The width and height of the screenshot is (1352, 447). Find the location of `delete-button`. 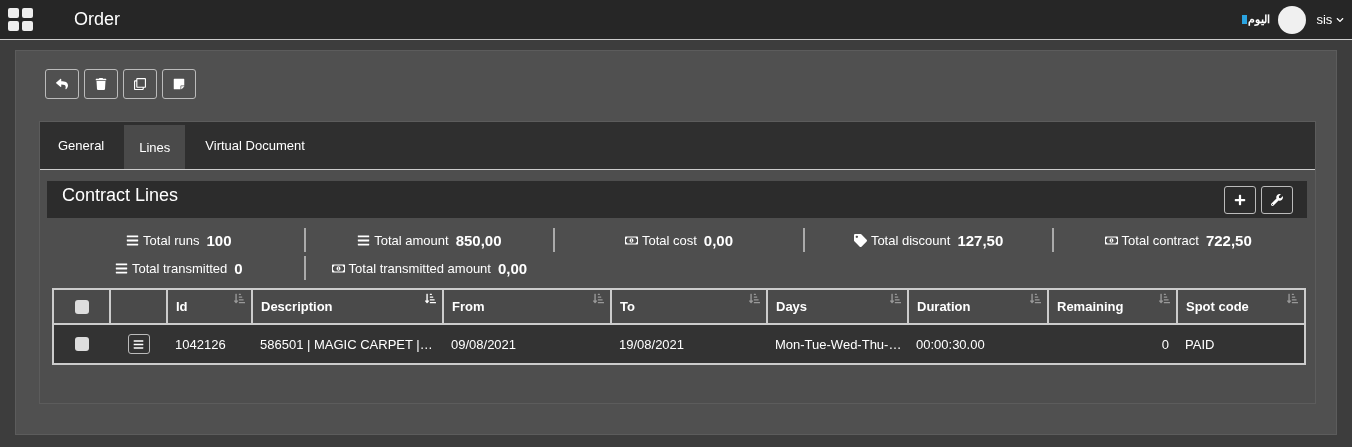

delete-button is located at coordinates (101, 84).